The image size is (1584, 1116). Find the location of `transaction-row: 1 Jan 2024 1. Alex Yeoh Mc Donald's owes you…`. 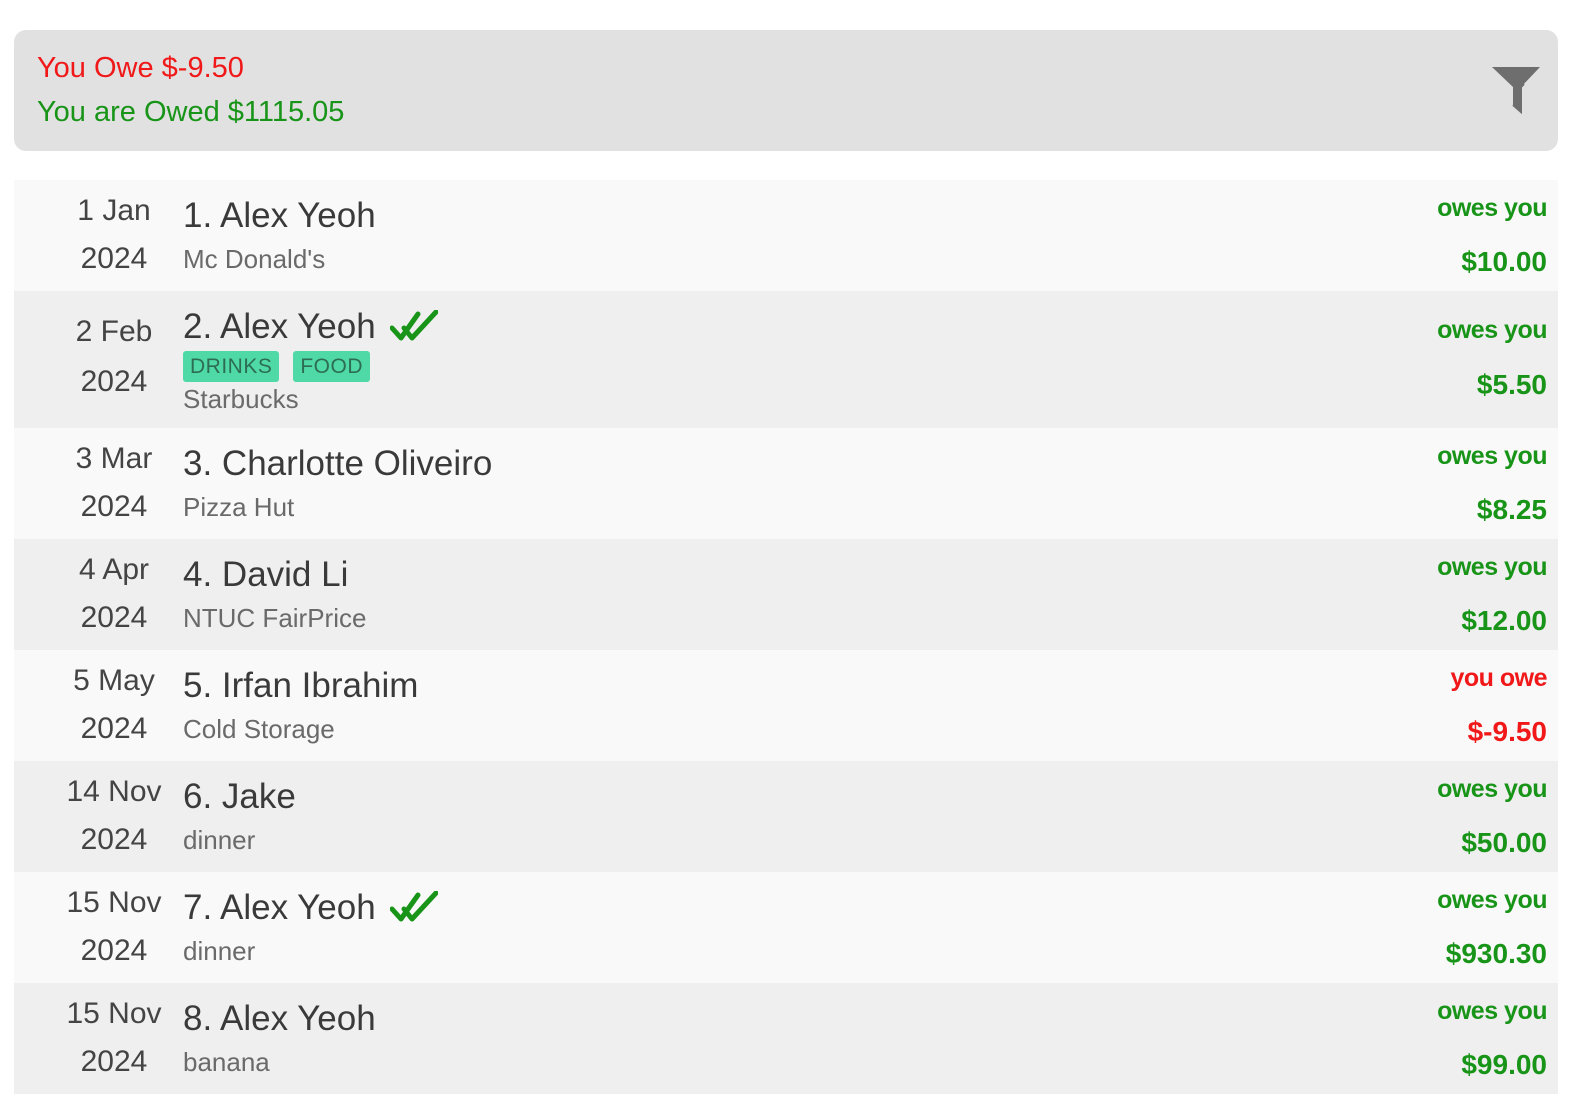

transaction-row: 1 Jan 2024 1. Alex Yeoh Mc Donald's owes you… is located at coordinates (786, 235).